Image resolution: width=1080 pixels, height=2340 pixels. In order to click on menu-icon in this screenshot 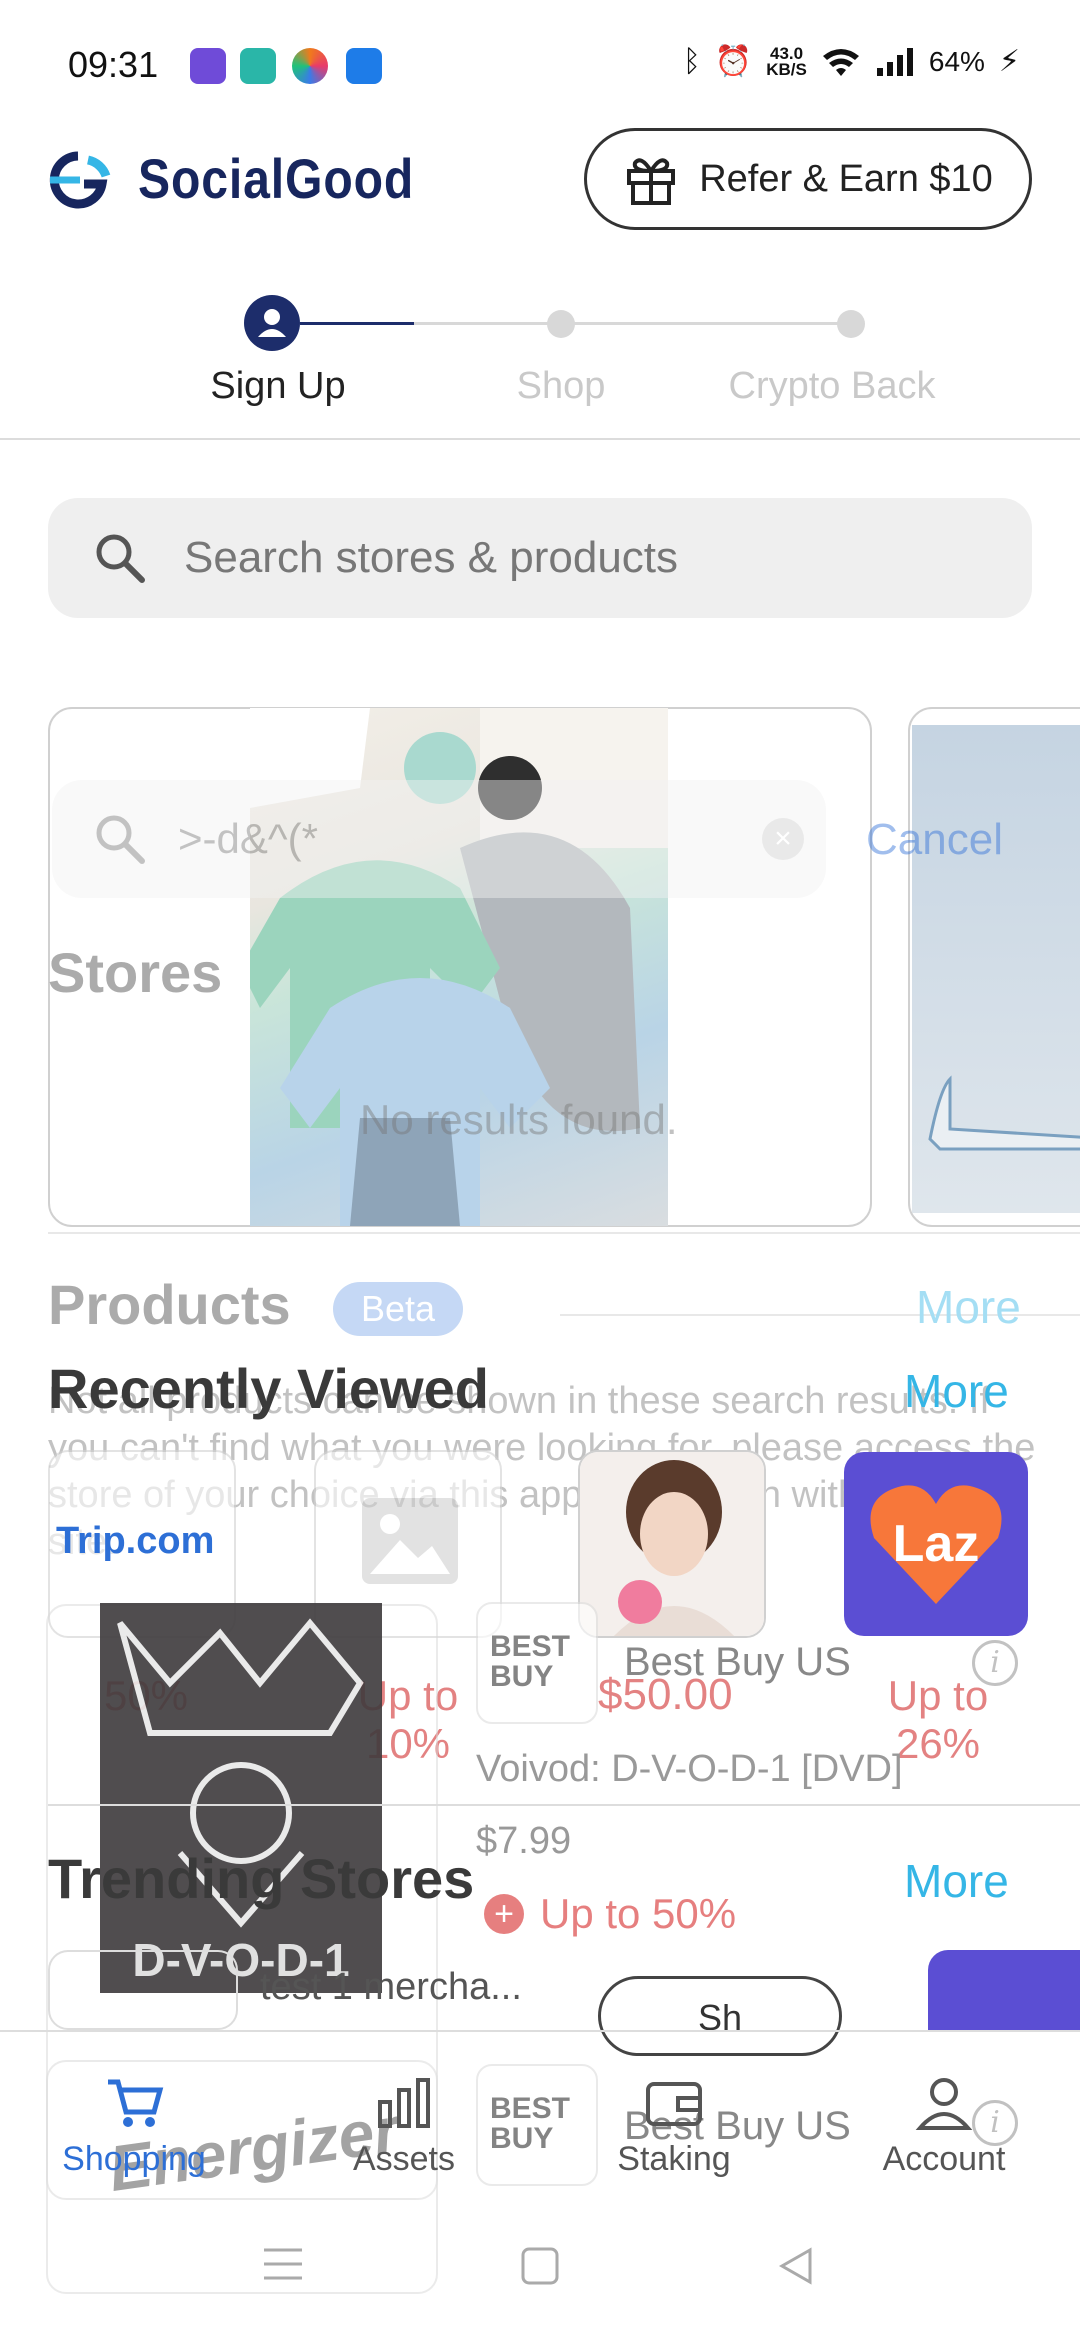, I will do `click(283, 2264)`.